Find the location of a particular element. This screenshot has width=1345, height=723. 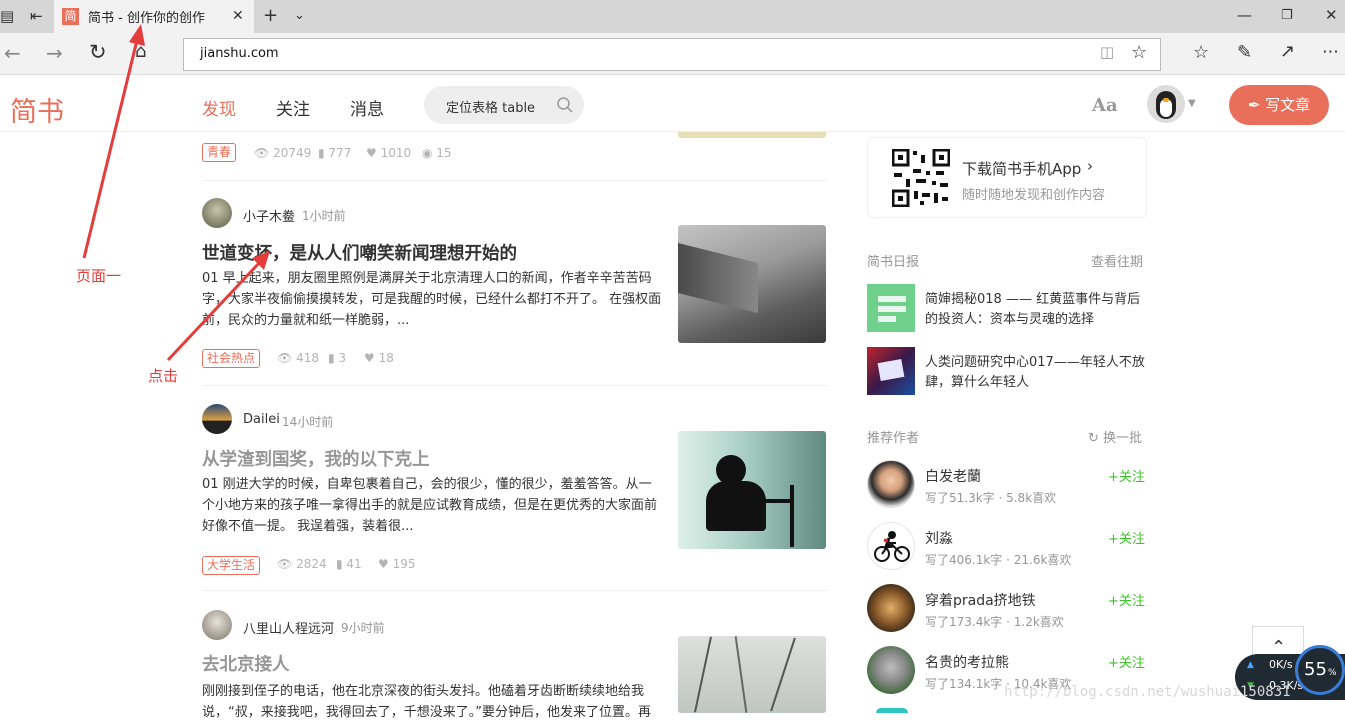

arrow-to-tab is located at coordinates (111, 147).